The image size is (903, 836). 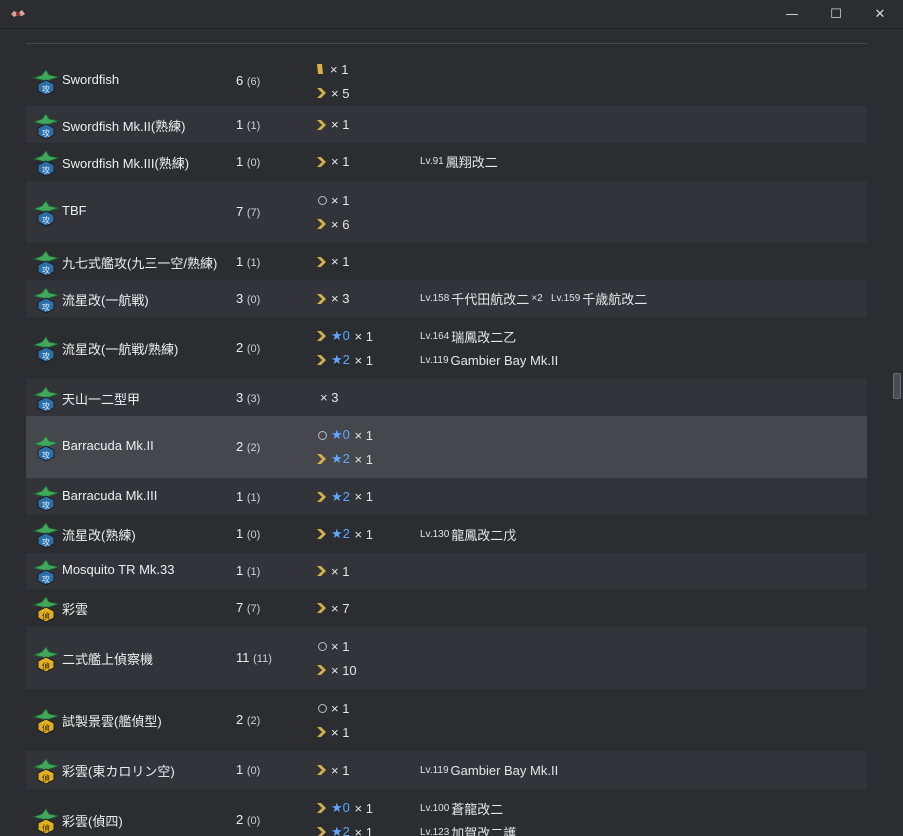 I want to click on count-unused: (7), so click(x=253, y=213).